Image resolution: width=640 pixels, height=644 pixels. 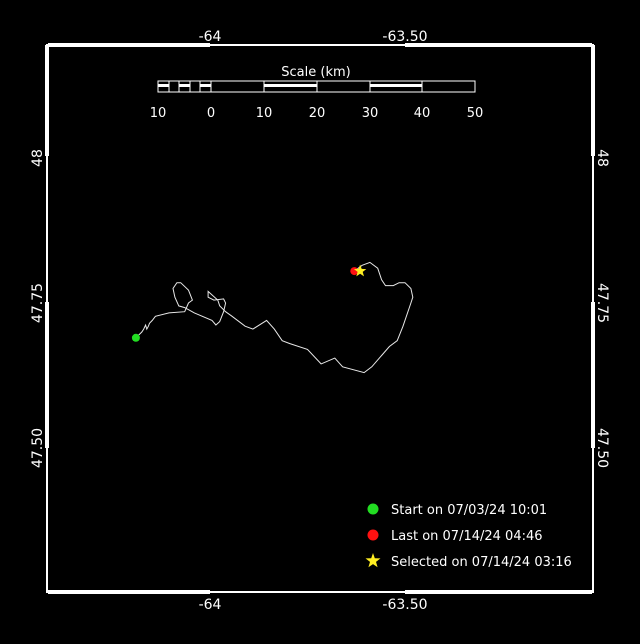 What do you see at coordinates (475, 113) in the screenshot?
I see `scale-label-7: 50` at bounding box center [475, 113].